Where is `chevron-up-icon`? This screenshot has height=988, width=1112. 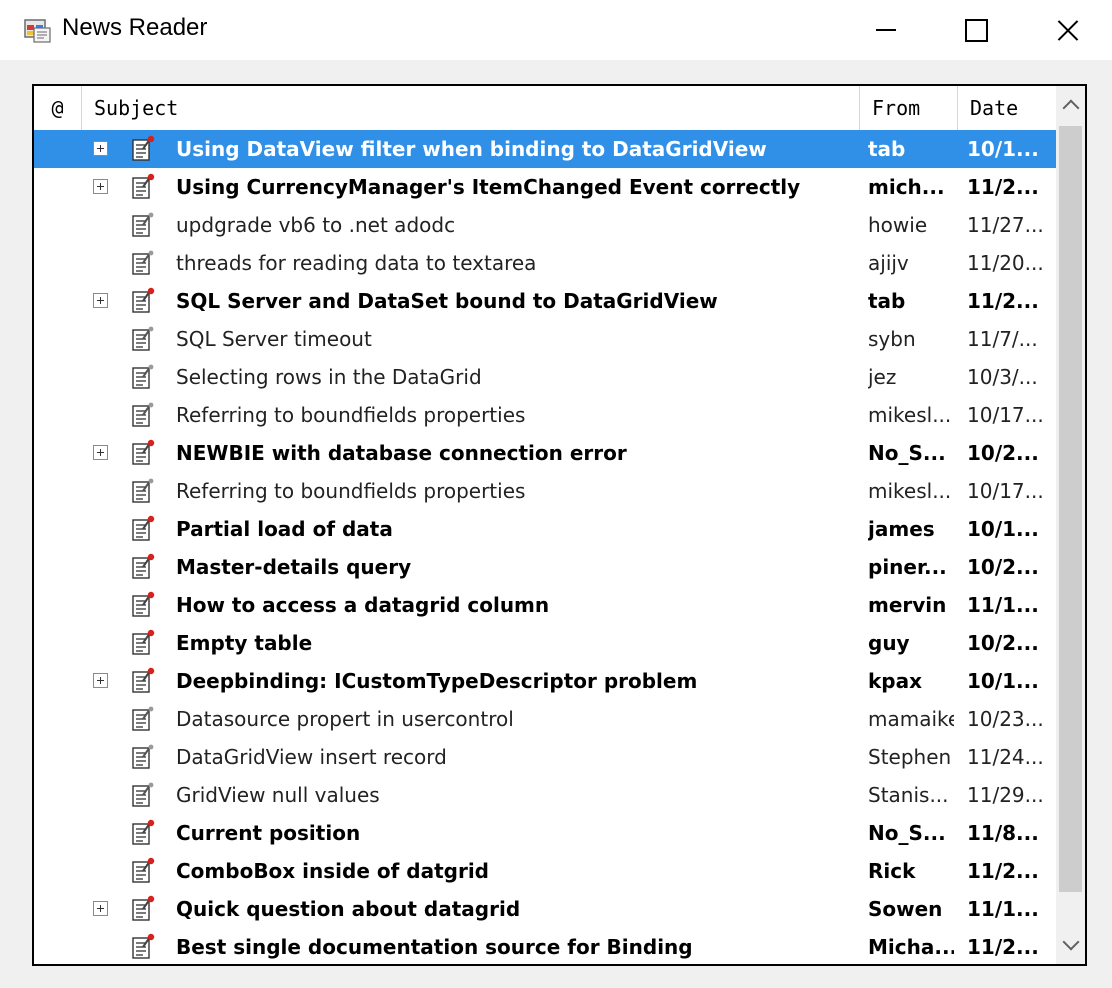 chevron-up-icon is located at coordinates (1070, 108).